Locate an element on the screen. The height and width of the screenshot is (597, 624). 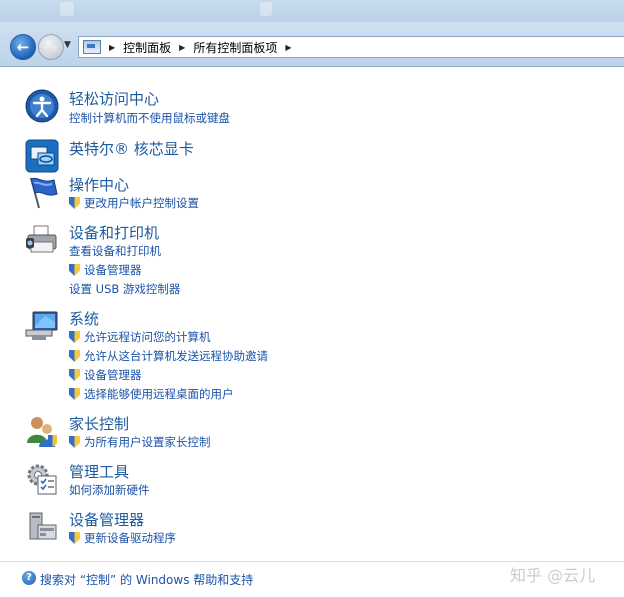
item-title: 英特尔® 核芯显卡 is located at coordinates (131, 148).